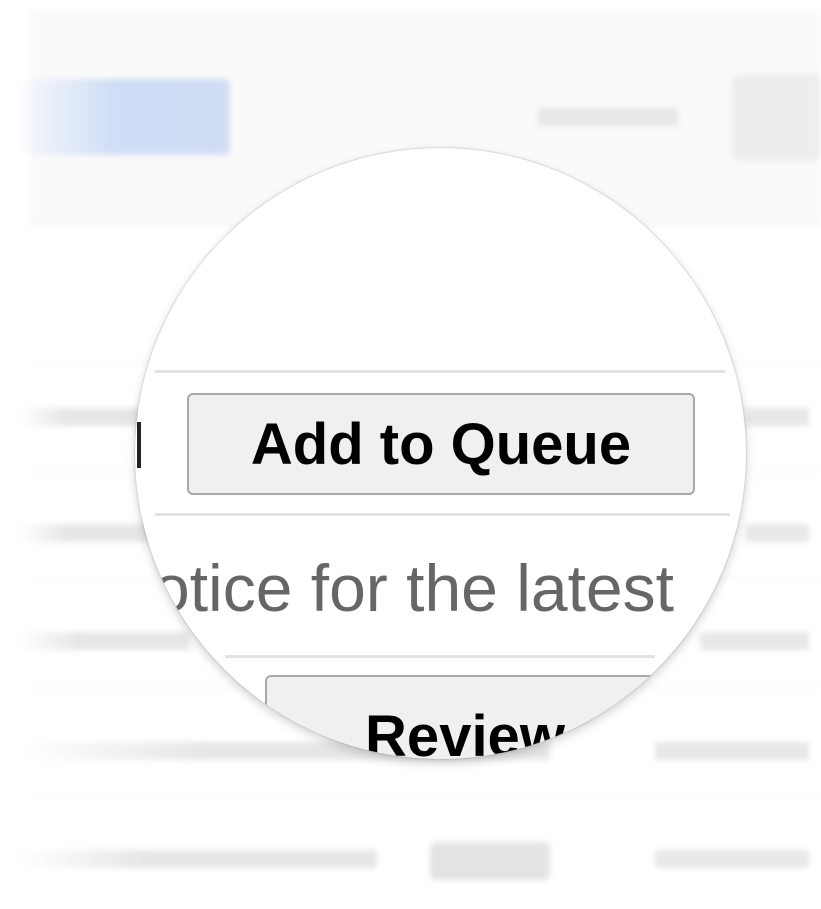 Image resolution: width=821 pixels, height=909 pixels. What do you see at coordinates (441, 444) in the screenshot?
I see `add-to-queue-button: Add to Queue` at bounding box center [441, 444].